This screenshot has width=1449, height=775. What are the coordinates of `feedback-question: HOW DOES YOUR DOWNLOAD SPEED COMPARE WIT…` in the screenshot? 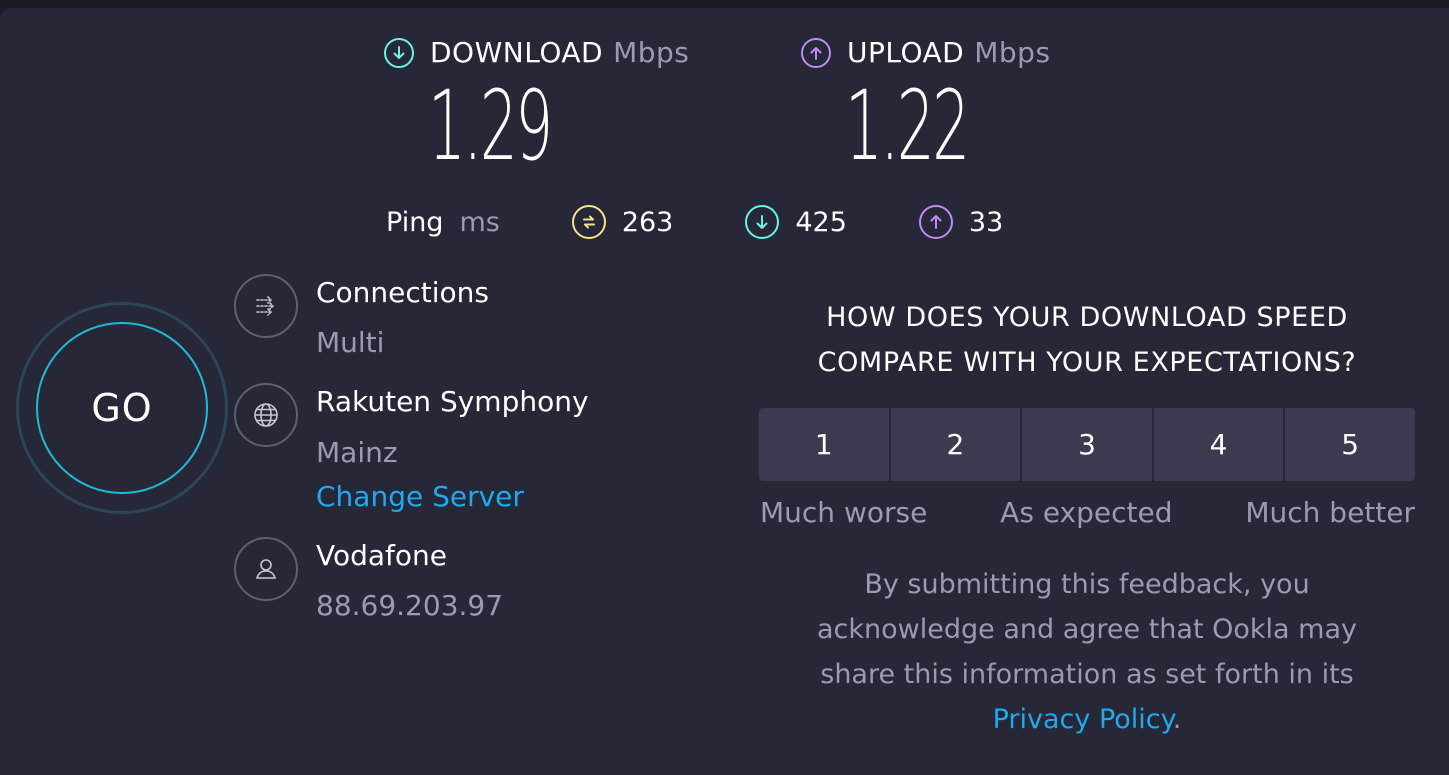 It's located at (1087, 340).